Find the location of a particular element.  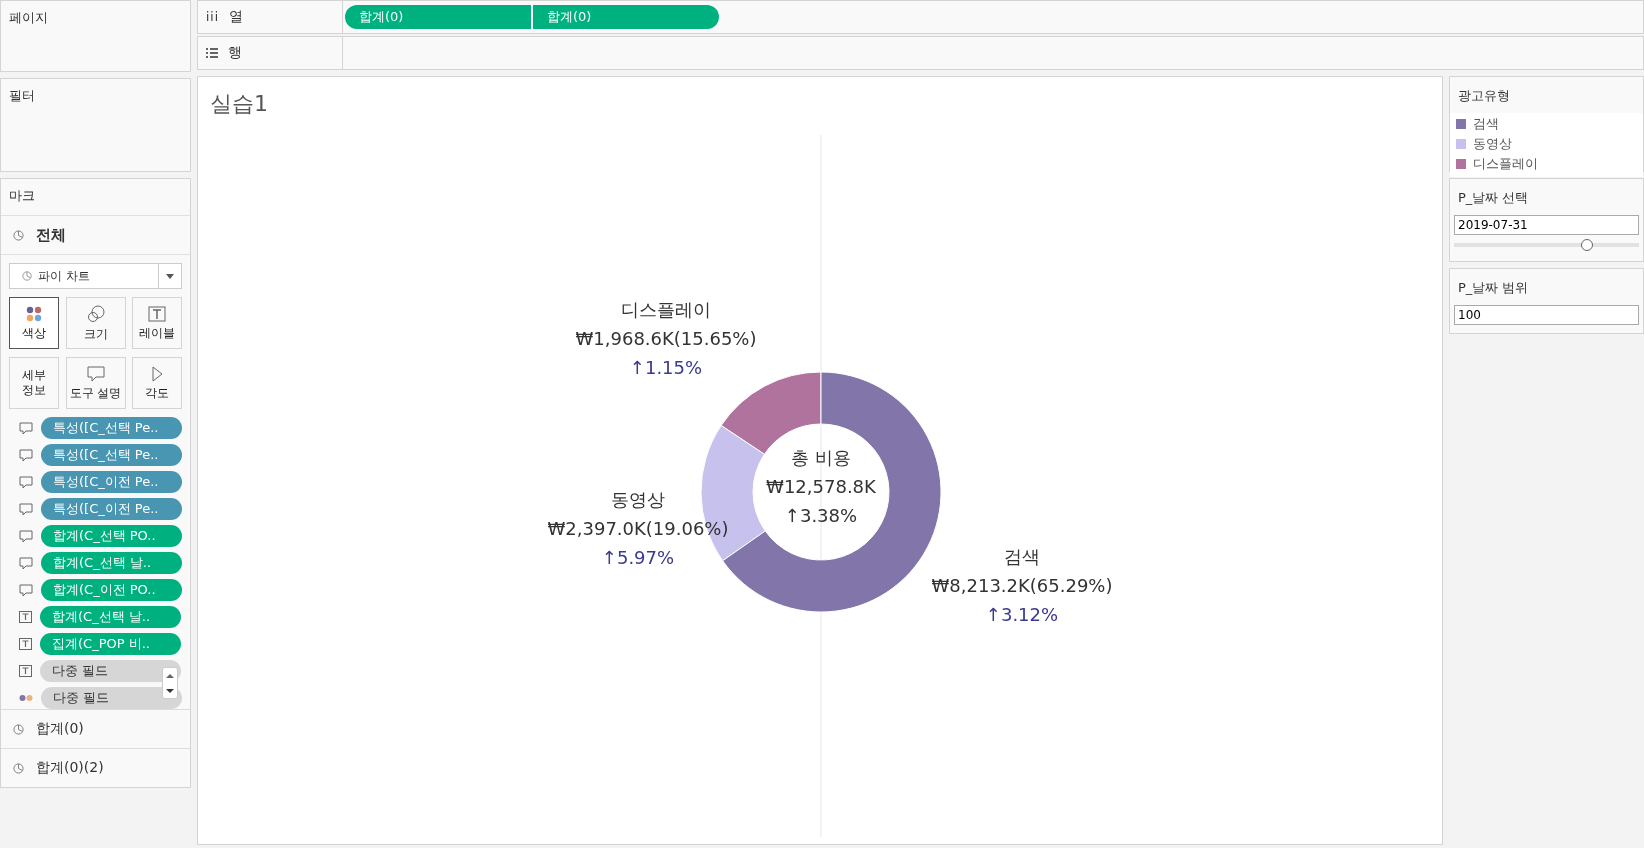

slice-change: ↑5.97% is located at coordinates (638, 558).